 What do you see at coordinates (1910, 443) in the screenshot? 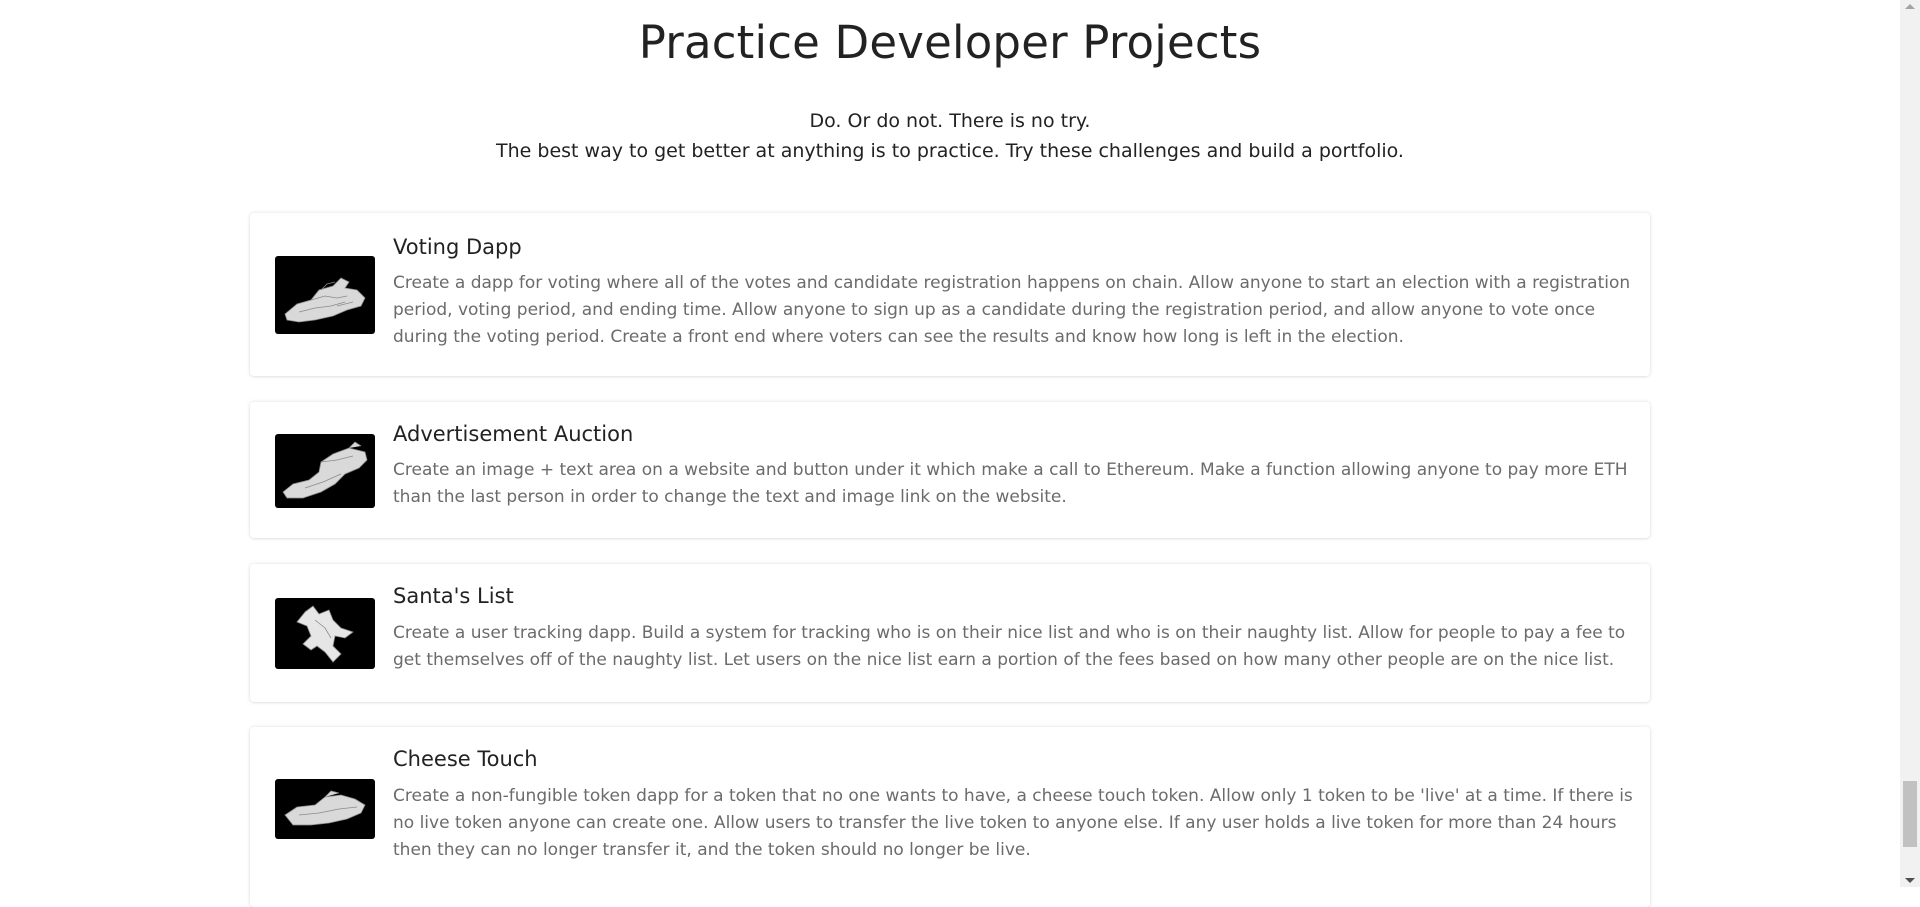
I see `vertical-scrollbar` at bounding box center [1910, 443].